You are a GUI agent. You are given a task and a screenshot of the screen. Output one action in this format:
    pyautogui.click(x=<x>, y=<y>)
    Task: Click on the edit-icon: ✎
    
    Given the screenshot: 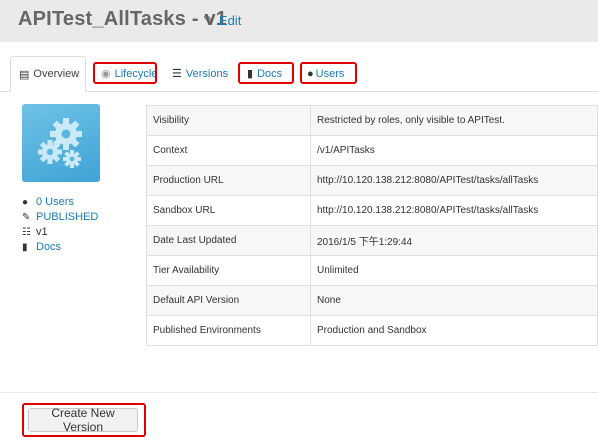 What is the action you would take?
    pyautogui.click(x=208, y=19)
    